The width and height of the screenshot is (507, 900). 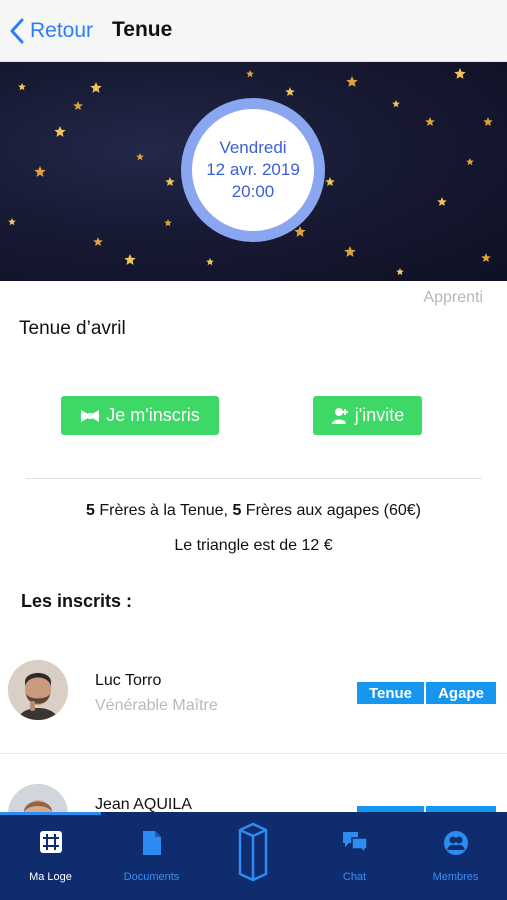 I want to click on tab-documents: Documents, so click(x=151, y=856).